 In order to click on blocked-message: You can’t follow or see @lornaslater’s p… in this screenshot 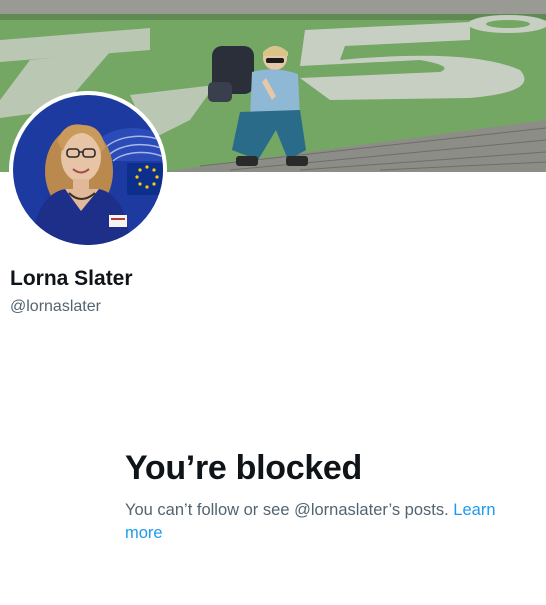, I will do `click(327, 522)`.